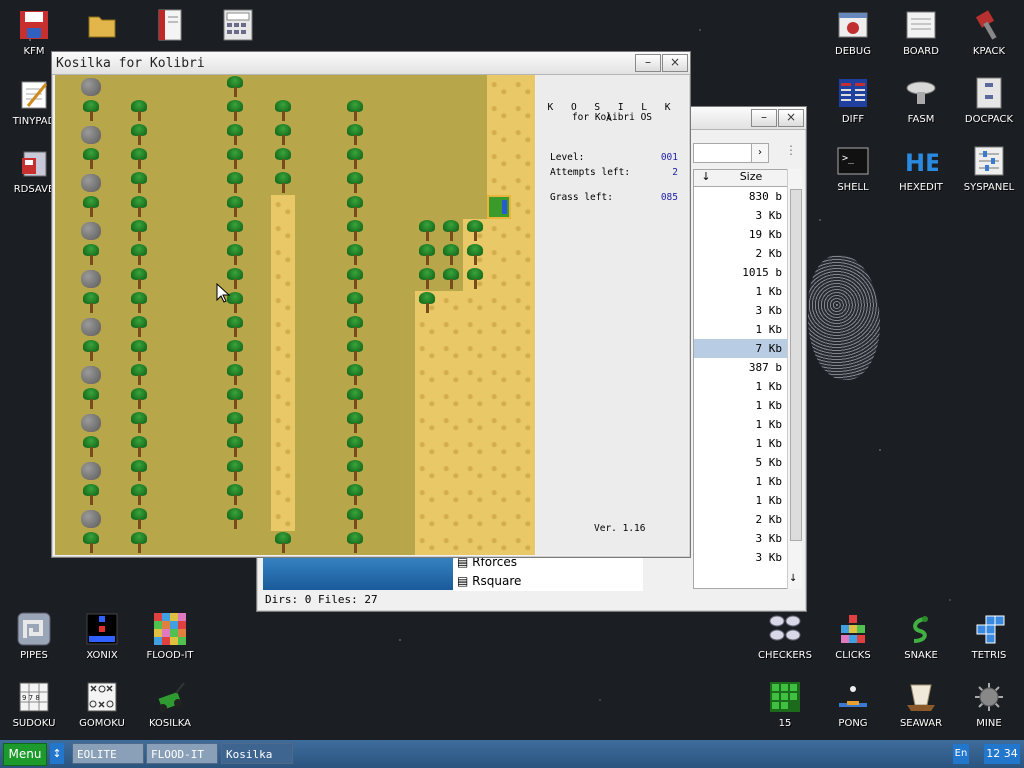 The width and height of the screenshot is (1024, 768). I want to click on sort-arrow-icon: ↓, so click(706, 178).